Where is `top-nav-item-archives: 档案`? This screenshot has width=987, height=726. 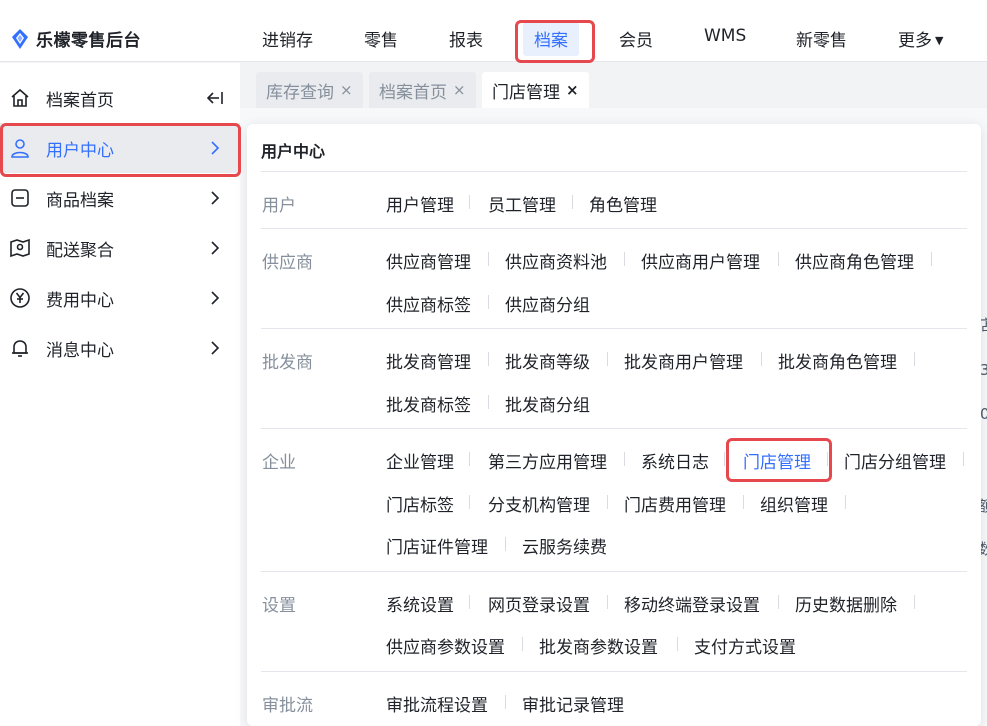 top-nav-item-archives: 档案 is located at coordinates (551, 38).